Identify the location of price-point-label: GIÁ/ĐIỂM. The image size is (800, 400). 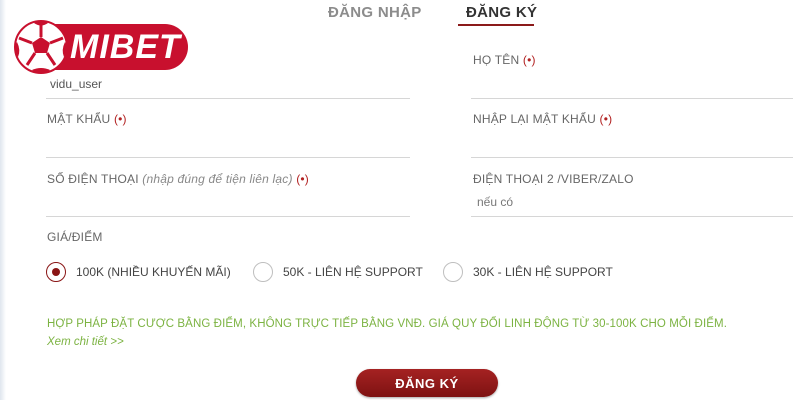
(75, 237).